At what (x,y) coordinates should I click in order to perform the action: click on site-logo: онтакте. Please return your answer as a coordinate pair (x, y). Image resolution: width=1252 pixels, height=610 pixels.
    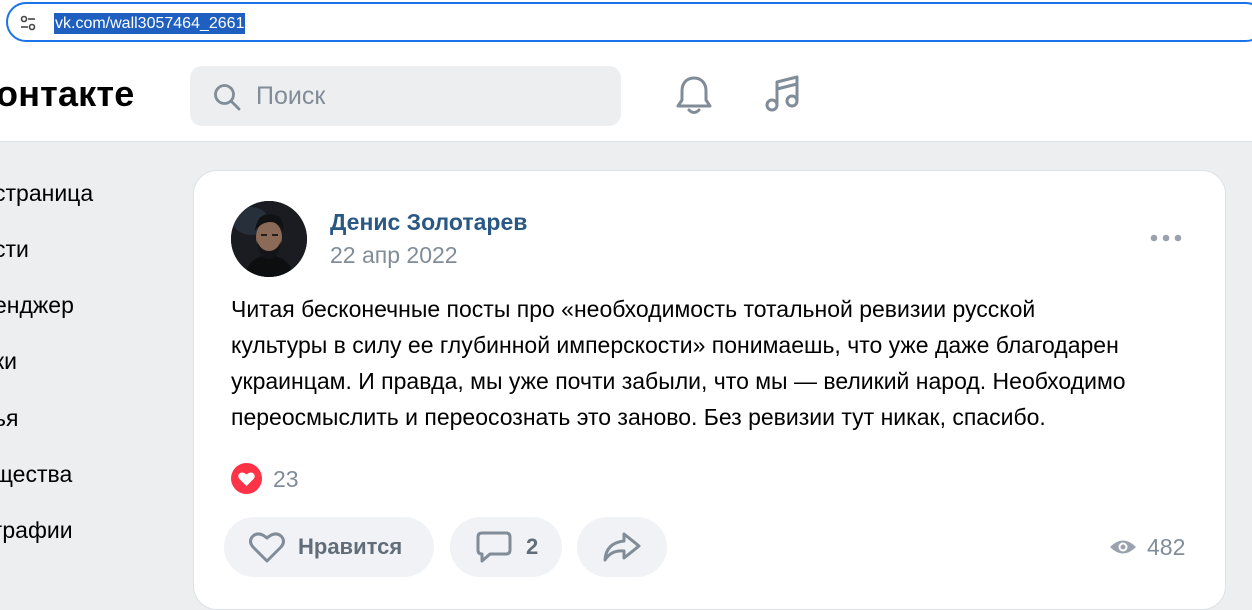
    Looking at the image, I should click on (67, 94).